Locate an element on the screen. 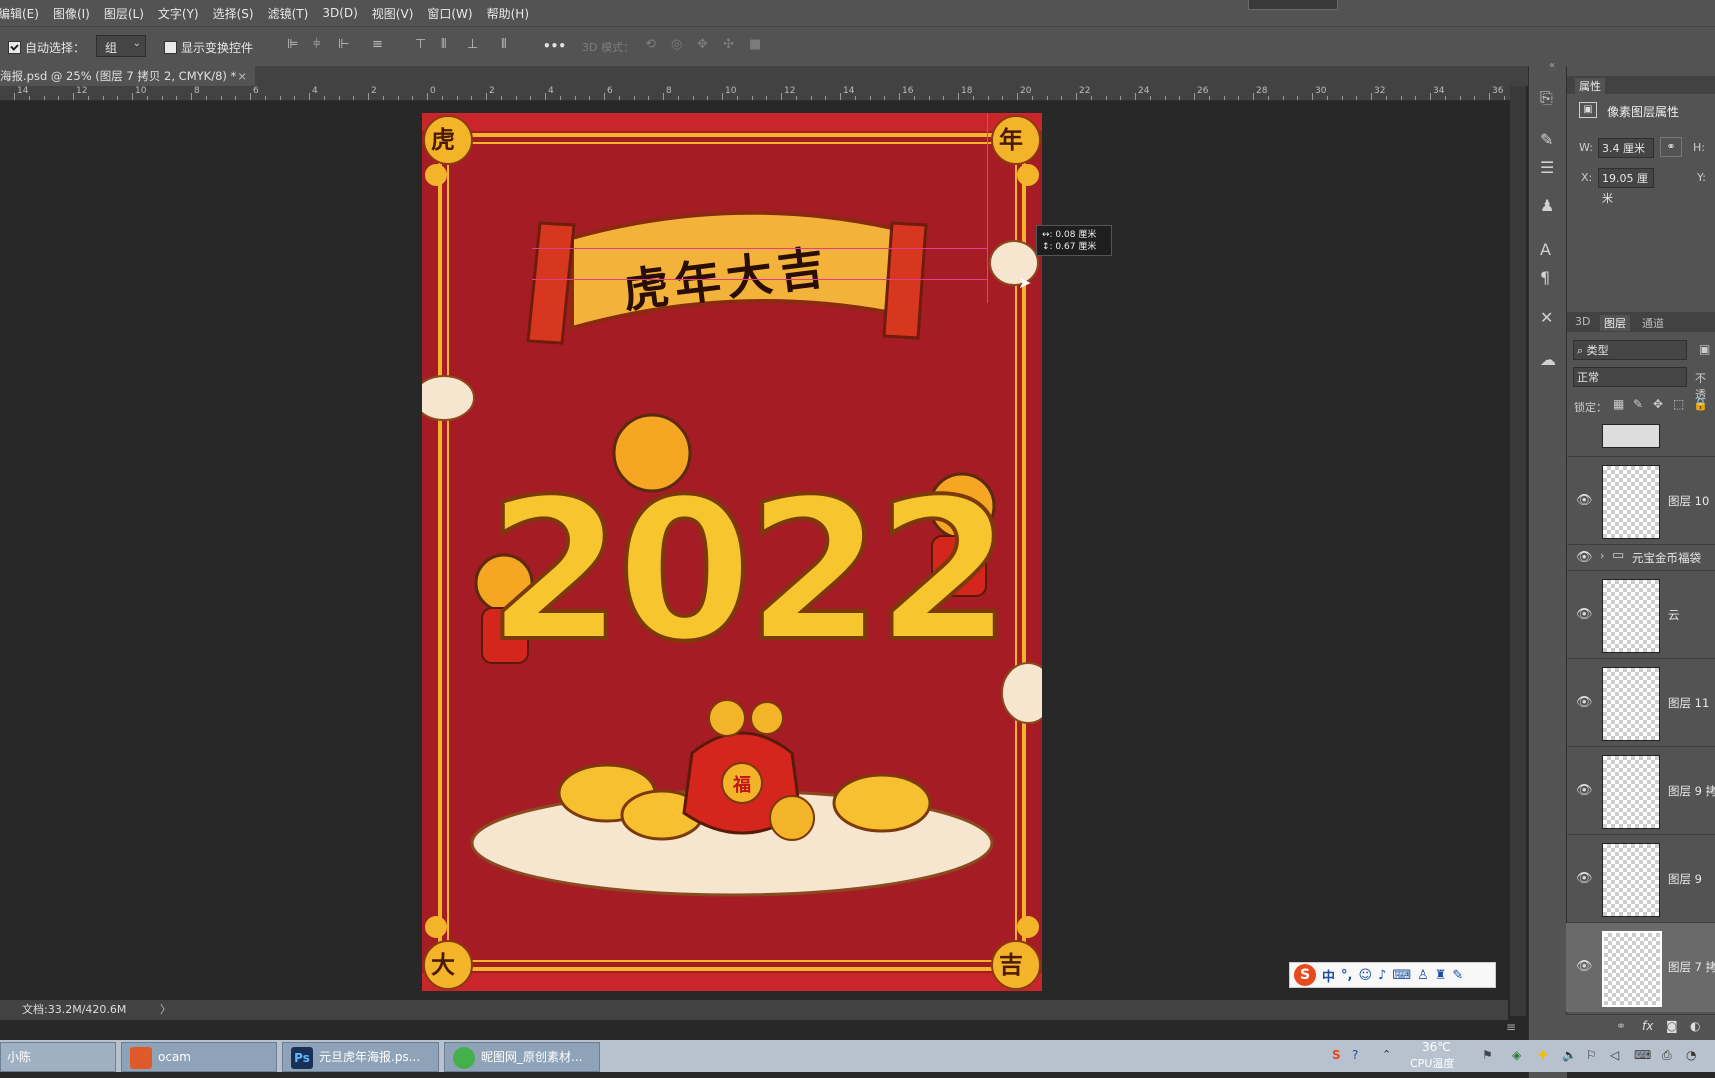  mask-icon: ◙ is located at coordinates (1672, 1026).